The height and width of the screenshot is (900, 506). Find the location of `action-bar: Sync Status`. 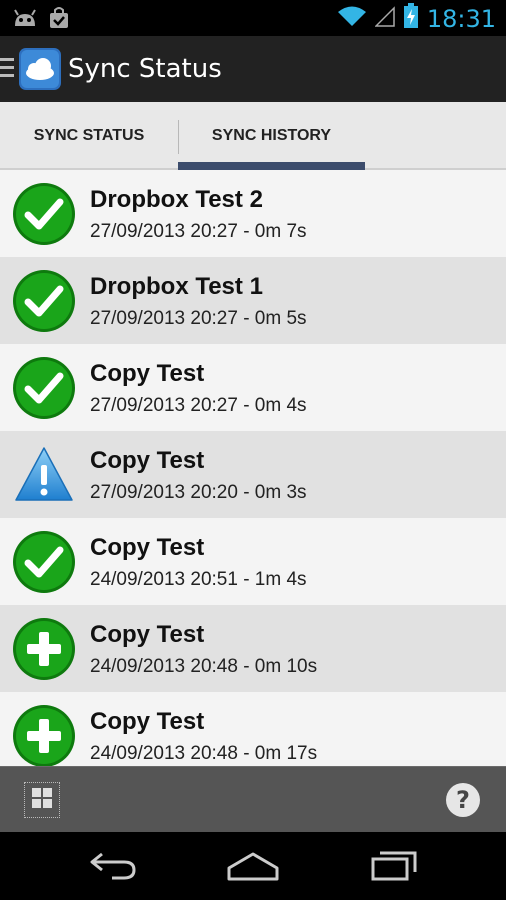

action-bar: Sync Status is located at coordinates (253, 69).